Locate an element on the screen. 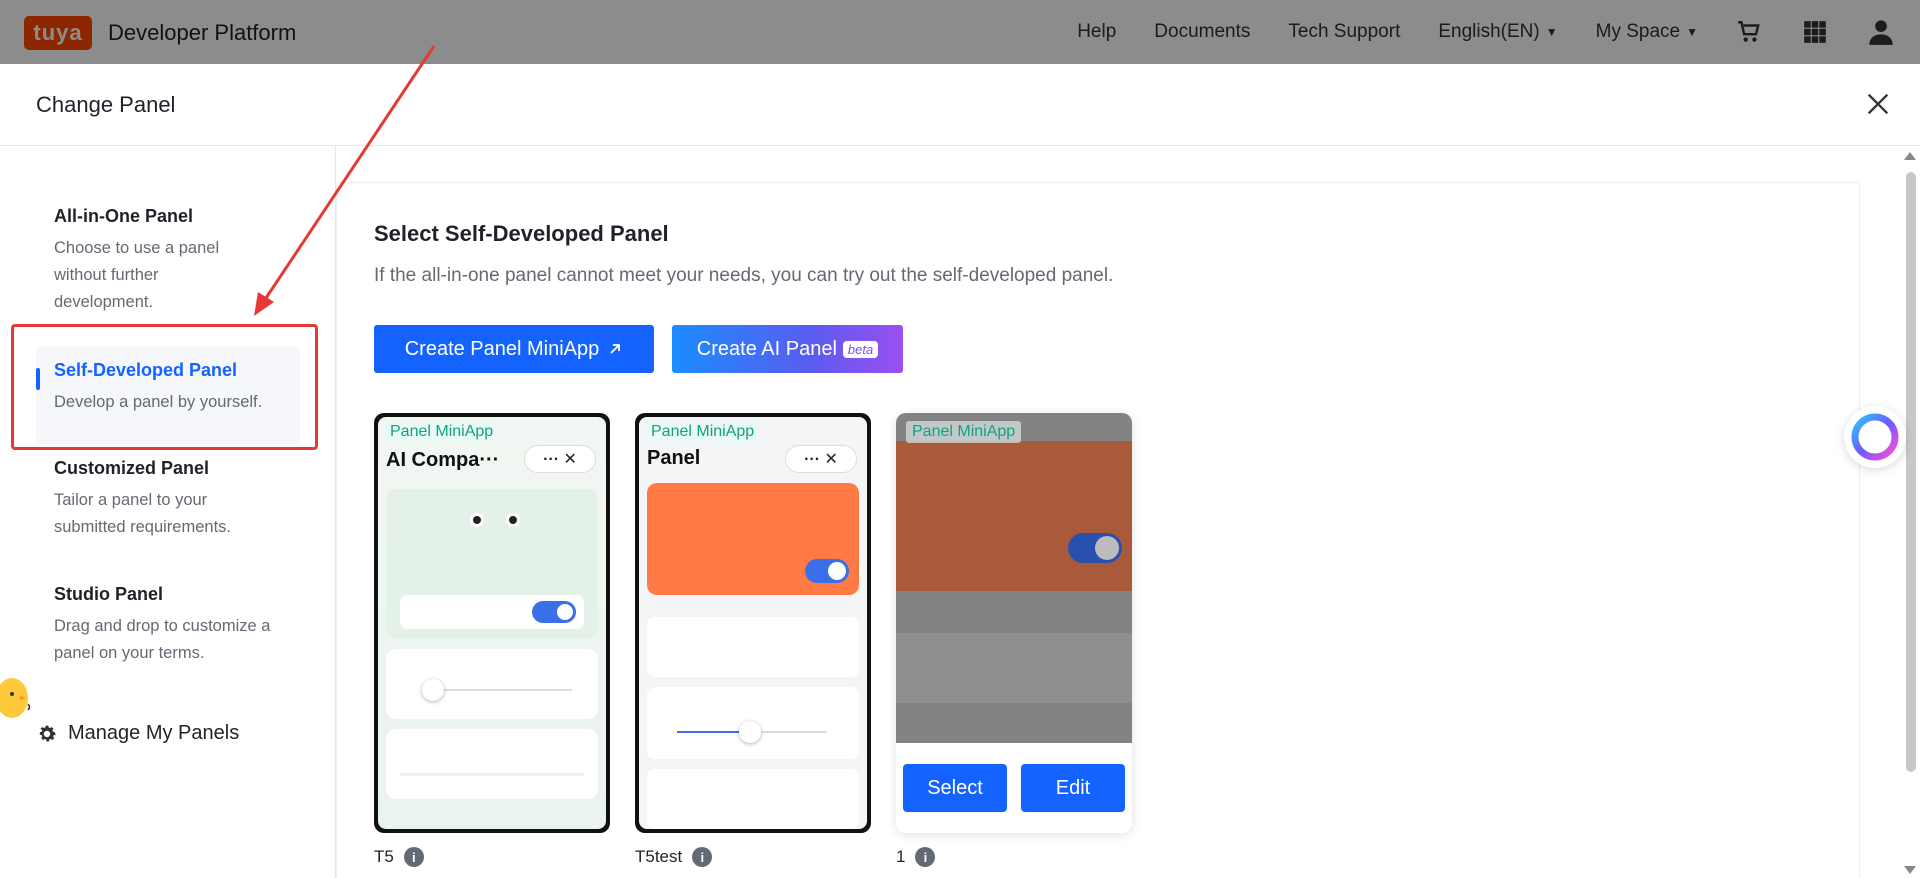 Image resolution: width=1920 pixels, height=878 pixels. panel-preview: Panel ··· ✕ is located at coordinates (753, 623).